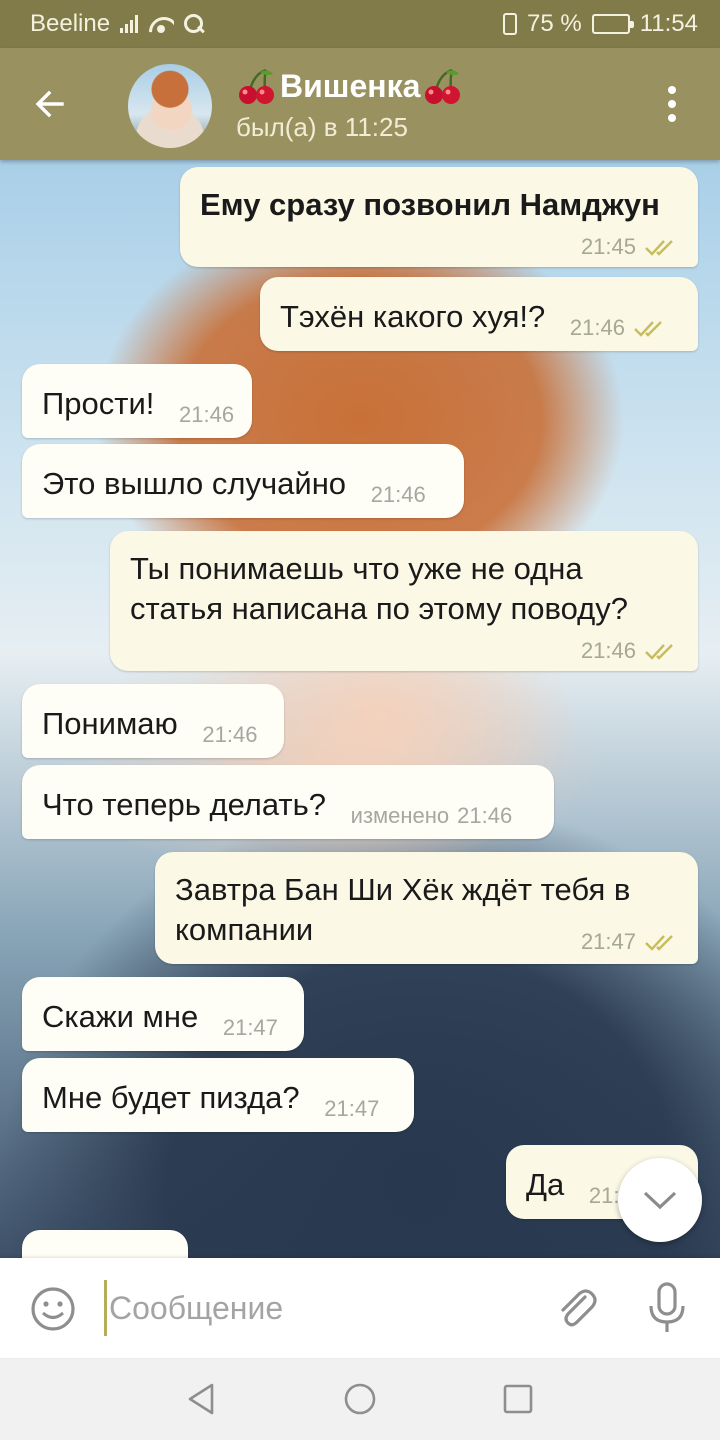 The width and height of the screenshot is (720, 1440). I want to click on status-bar: Beeline 75 % 11:54, so click(360, 24).